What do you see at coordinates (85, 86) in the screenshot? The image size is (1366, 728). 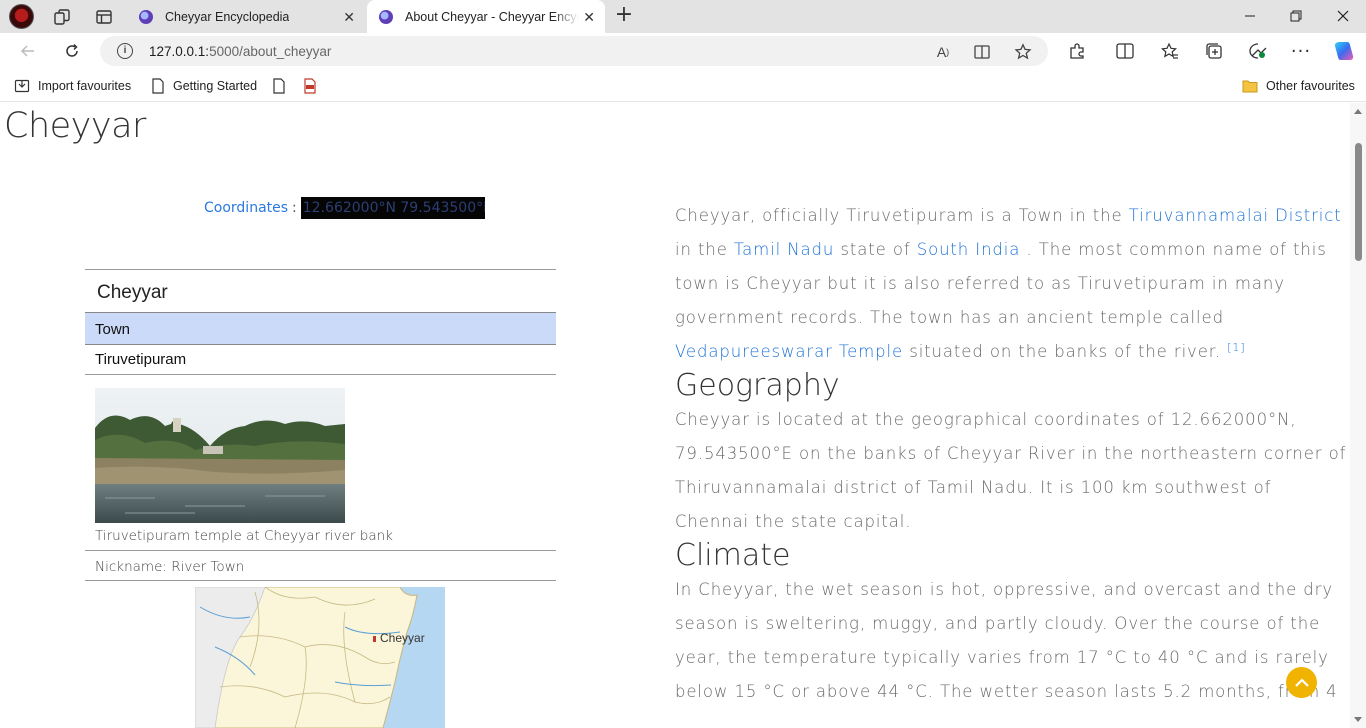 I see `import-favourites-label: Import favourites` at bounding box center [85, 86].